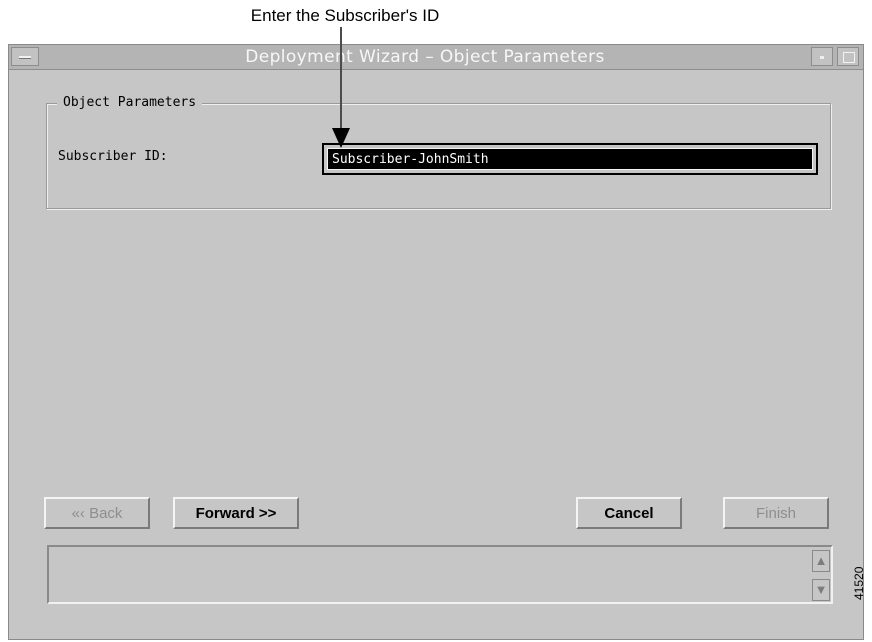 The height and width of the screenshot is (642, 872). Describe the element at coordinates (236, 513) in the screenshot. I see `forward-button: Forward >>` at that location.